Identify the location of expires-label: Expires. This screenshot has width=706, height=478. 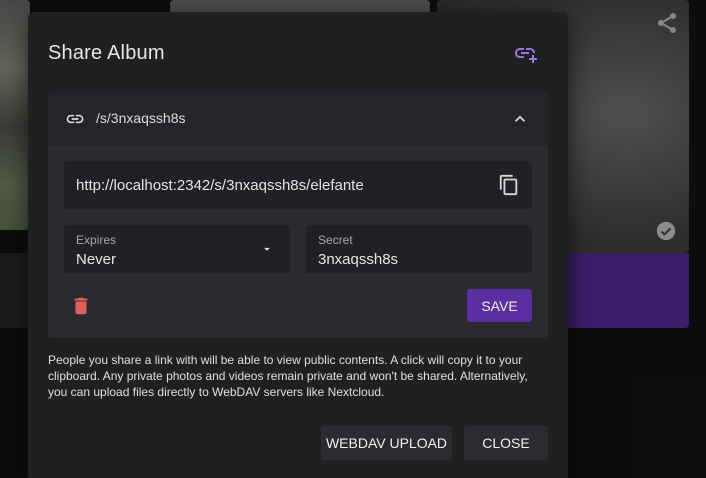
(96, 240).